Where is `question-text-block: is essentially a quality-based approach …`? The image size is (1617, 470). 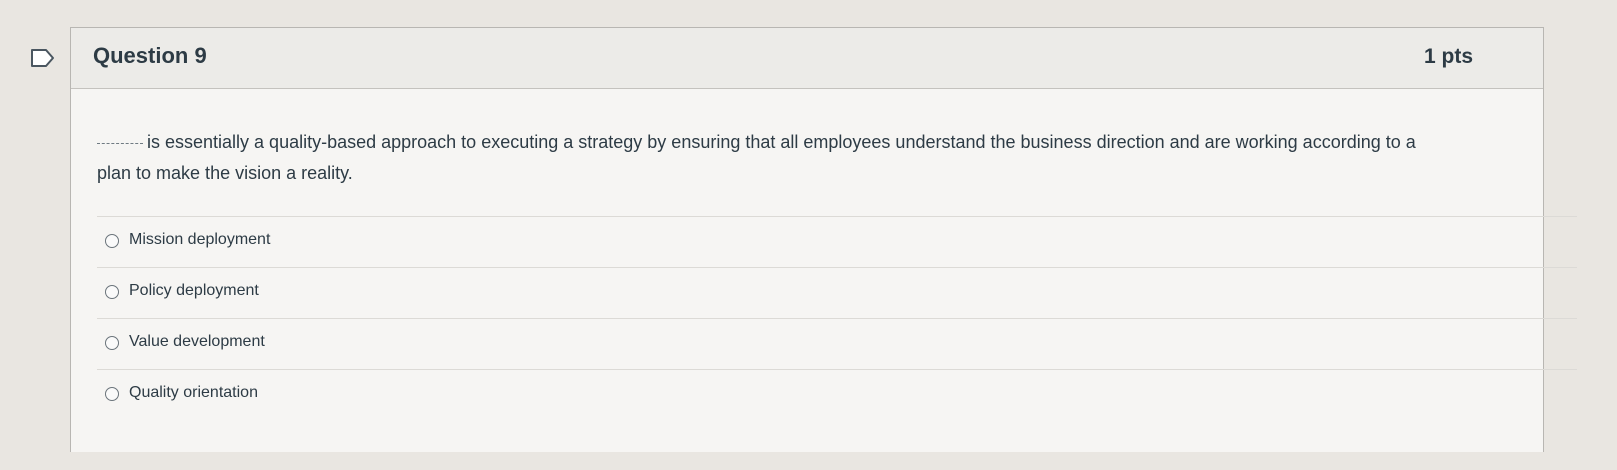 question-text-block: is essentially a quality-based approach … is located at coordinates (757, 158).